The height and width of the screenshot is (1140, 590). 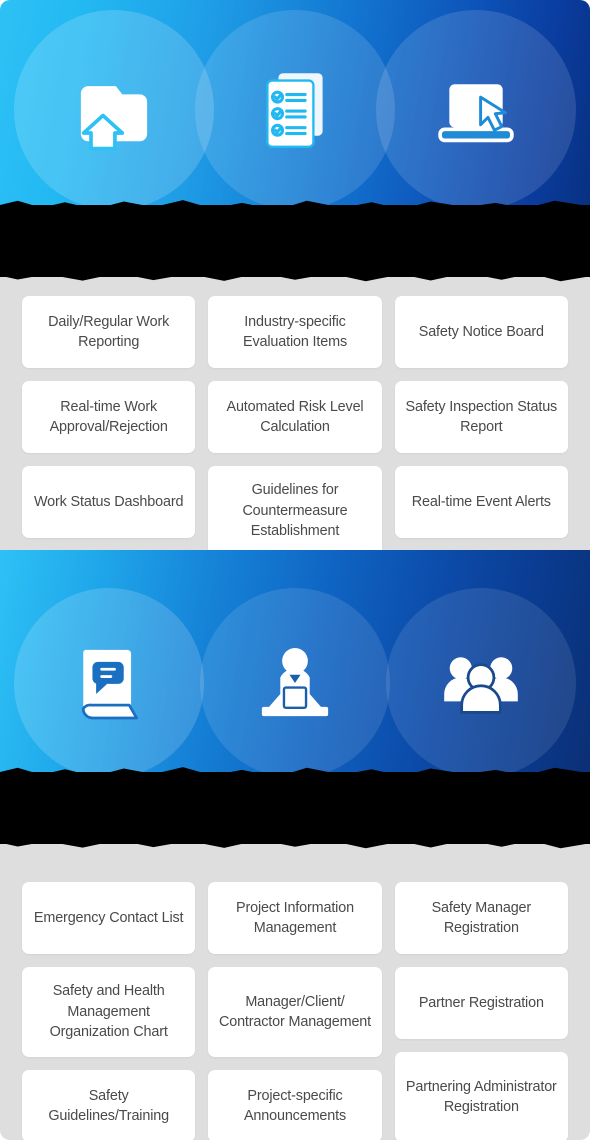 What do you see at coordinates (481, 332) in the screenshot?
I see `feature-card: Safety Notice Board` at bounding box center [481, 332].